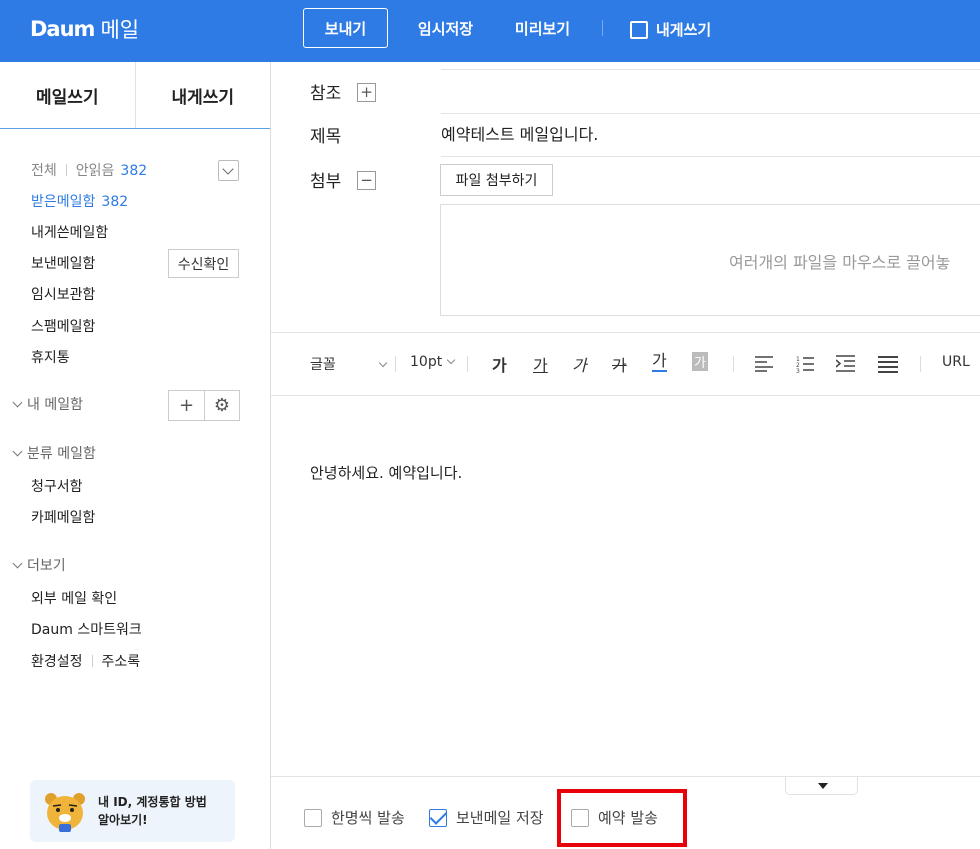 Image resolution: width=980 pixels, height=849 pixels. Describe the element at coordinates (57, 486) in the screenshot. I see `sidebar-item-bills: 청구서함` at that location.